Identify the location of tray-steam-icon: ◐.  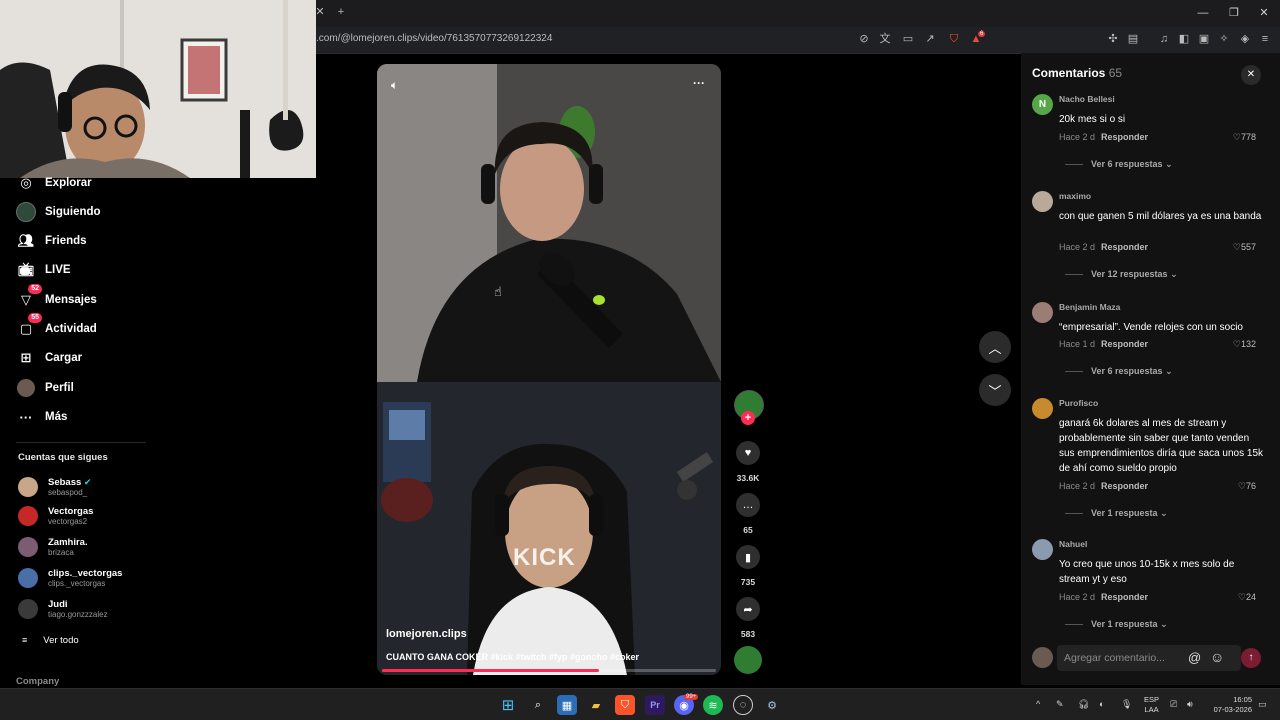
(1101, 704).